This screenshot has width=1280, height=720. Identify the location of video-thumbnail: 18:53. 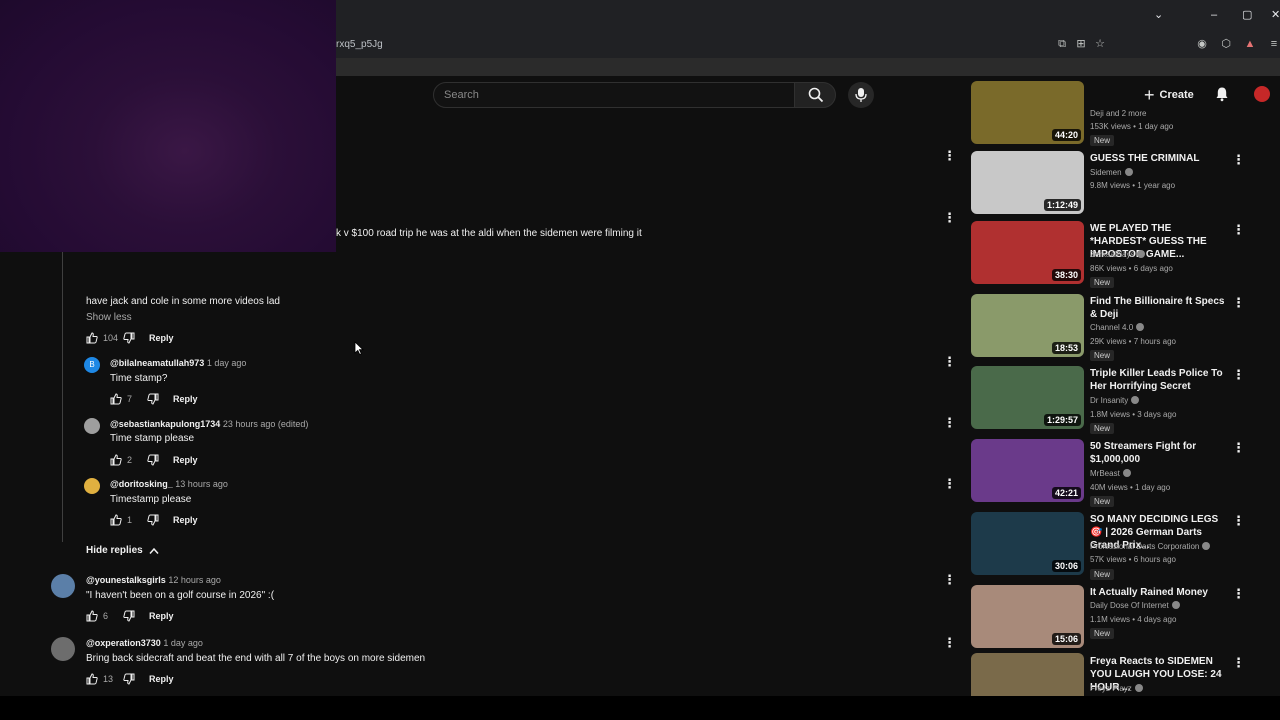
(1027, 325).